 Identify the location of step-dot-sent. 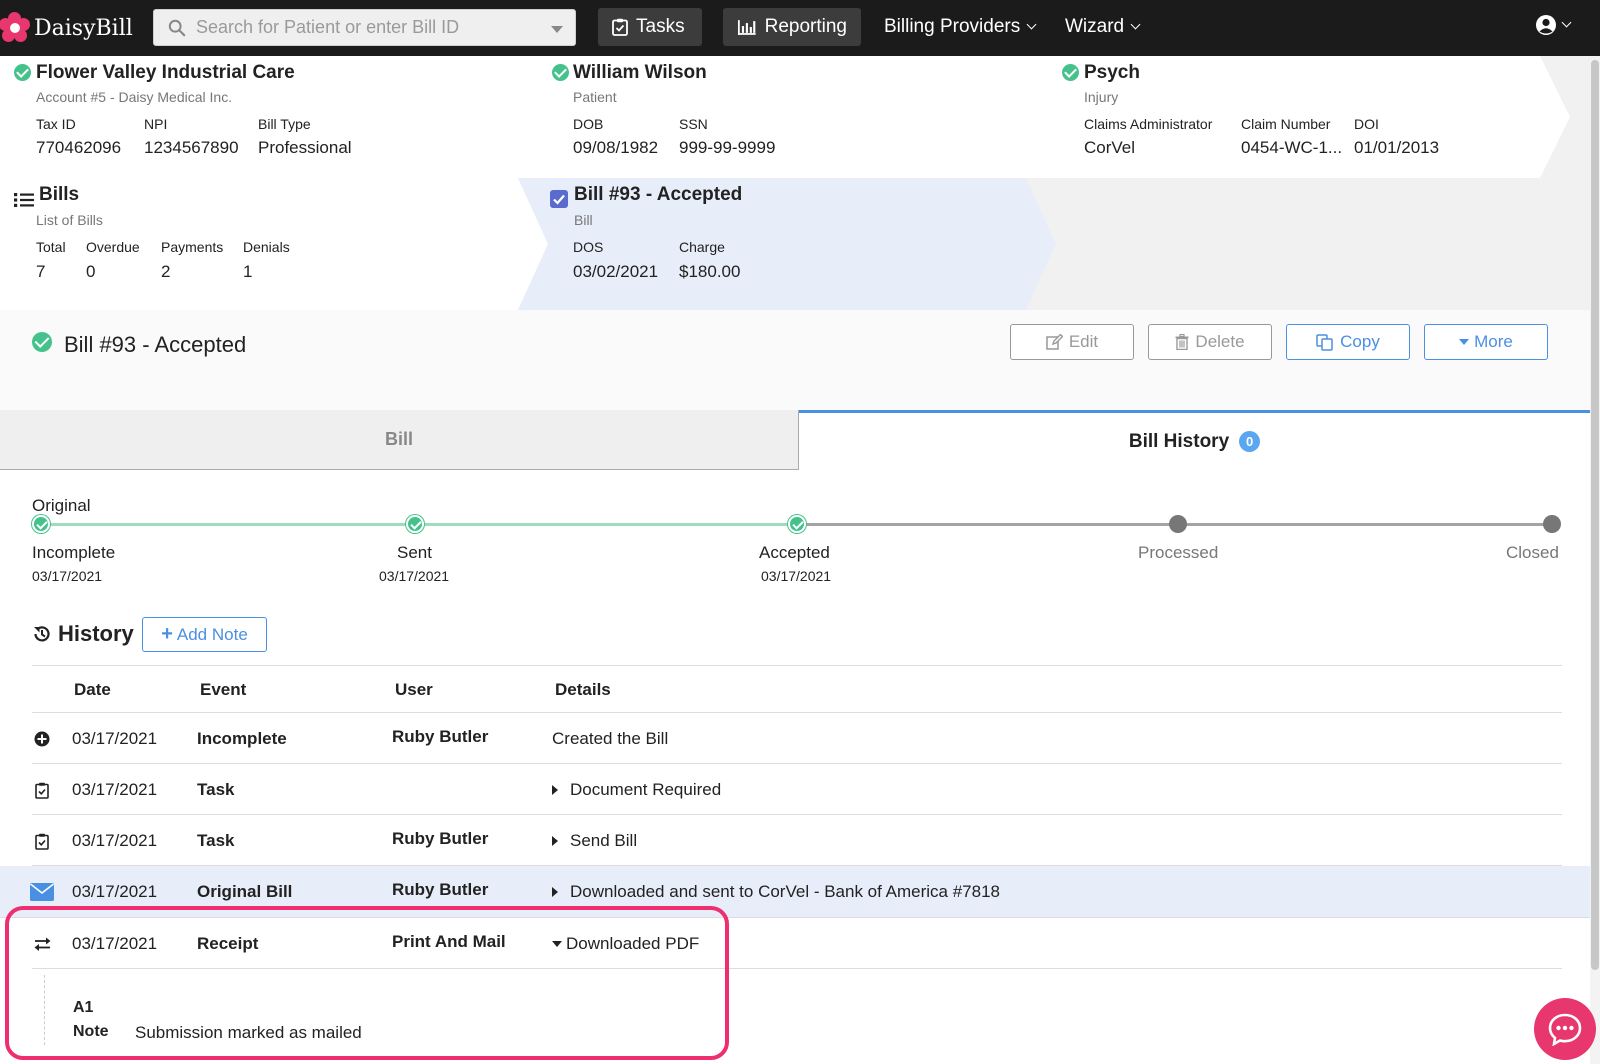
(415, 524).